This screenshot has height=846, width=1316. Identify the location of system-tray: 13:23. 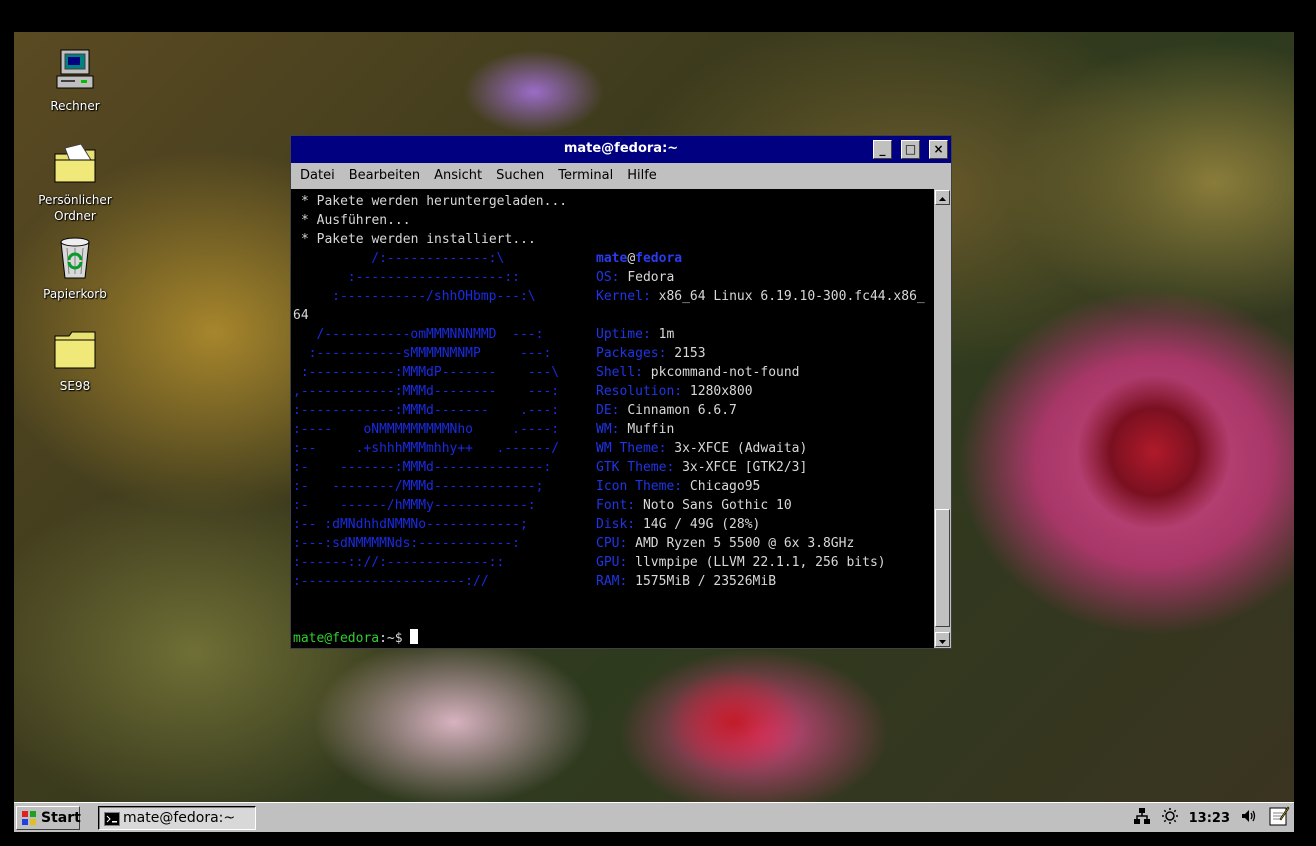
(1211, 818).